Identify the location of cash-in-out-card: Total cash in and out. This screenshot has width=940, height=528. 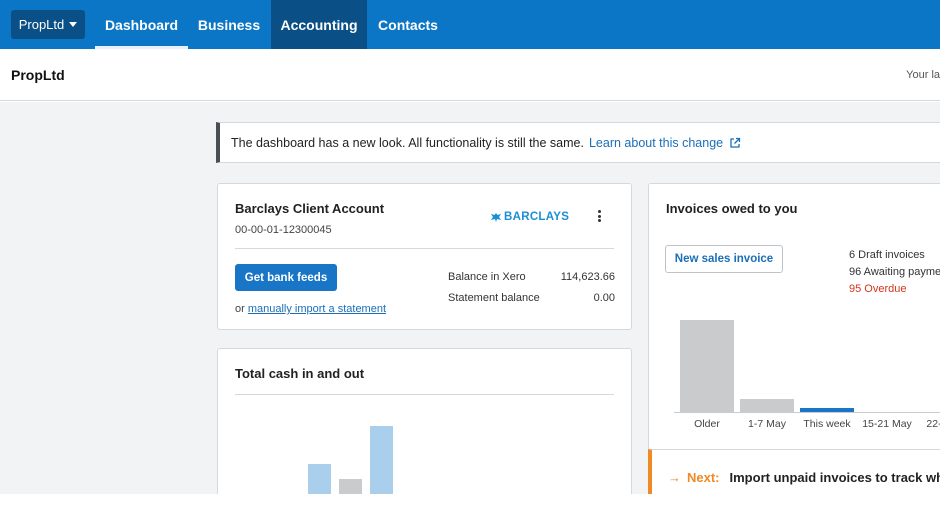
(424, 421).